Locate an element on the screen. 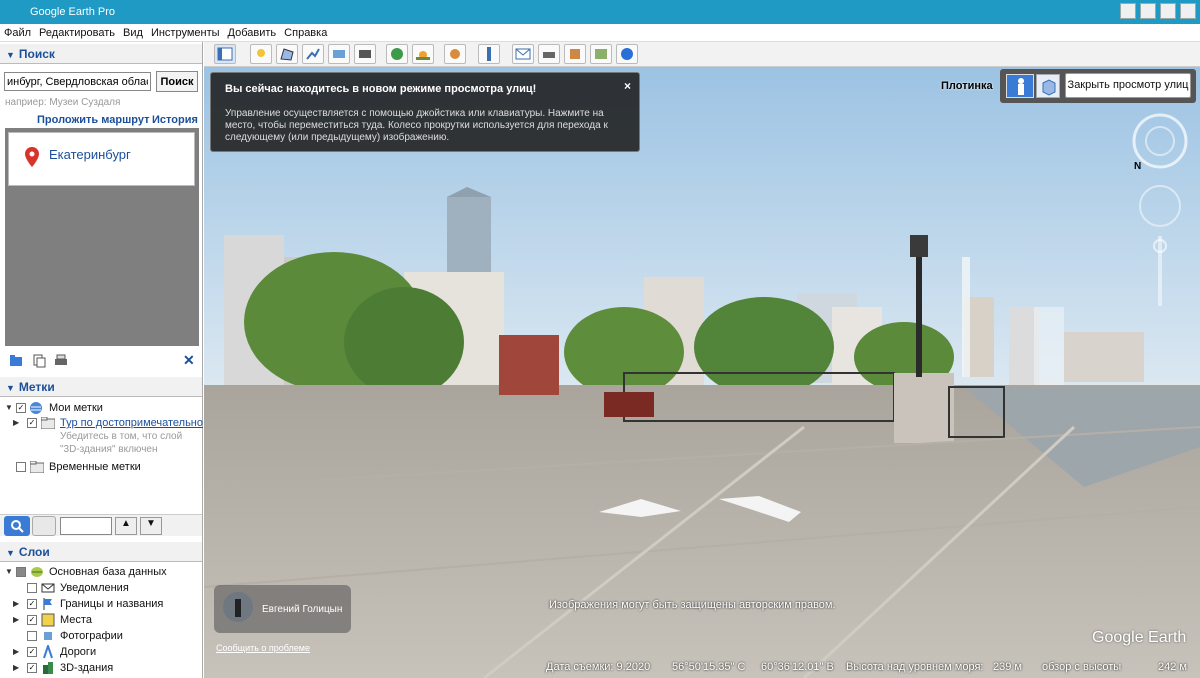 The height and width of the screenshot is (678, 1200). close-street-view-button: Закрыть просмотр улиц is located at coordinates (1128, 85).